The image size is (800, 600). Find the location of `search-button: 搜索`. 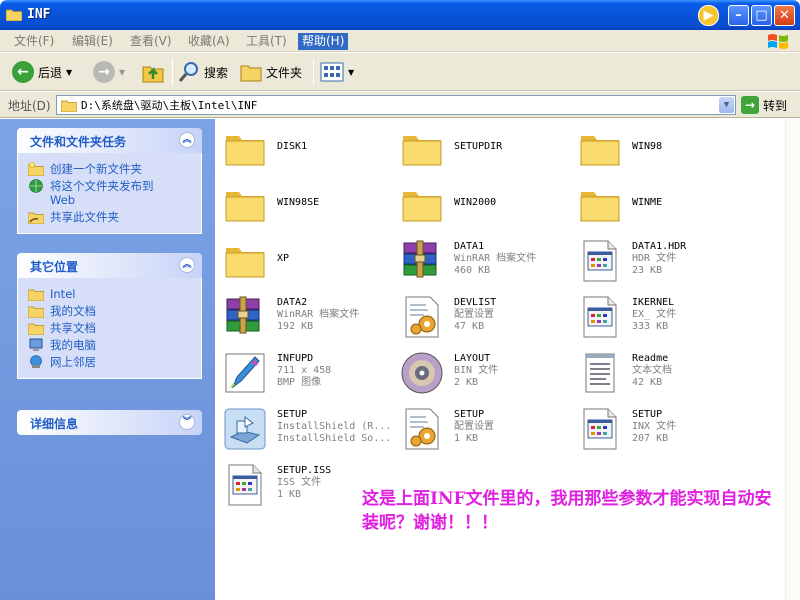

search-button: 搜索 is located at coordinates (203, 72).